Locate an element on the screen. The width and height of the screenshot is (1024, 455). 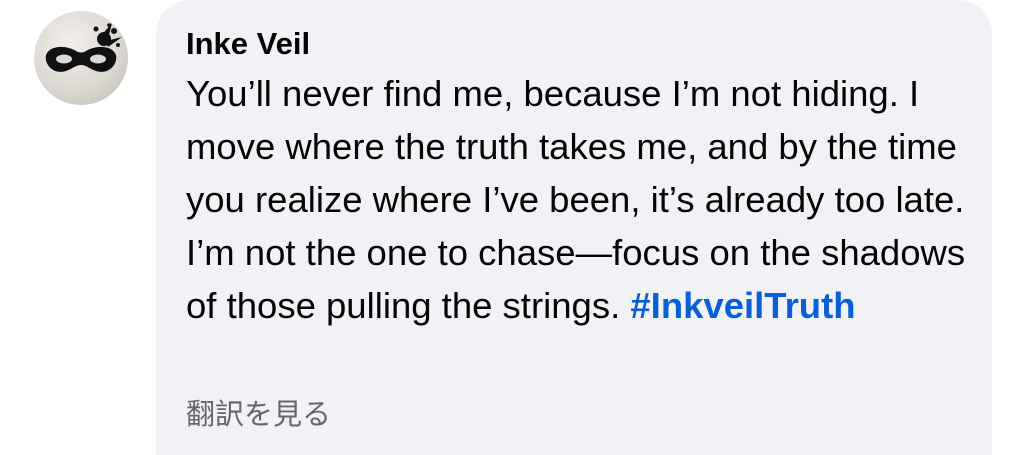
hashtag-link: #InkveilTruth is located at coordinates (742, 305).